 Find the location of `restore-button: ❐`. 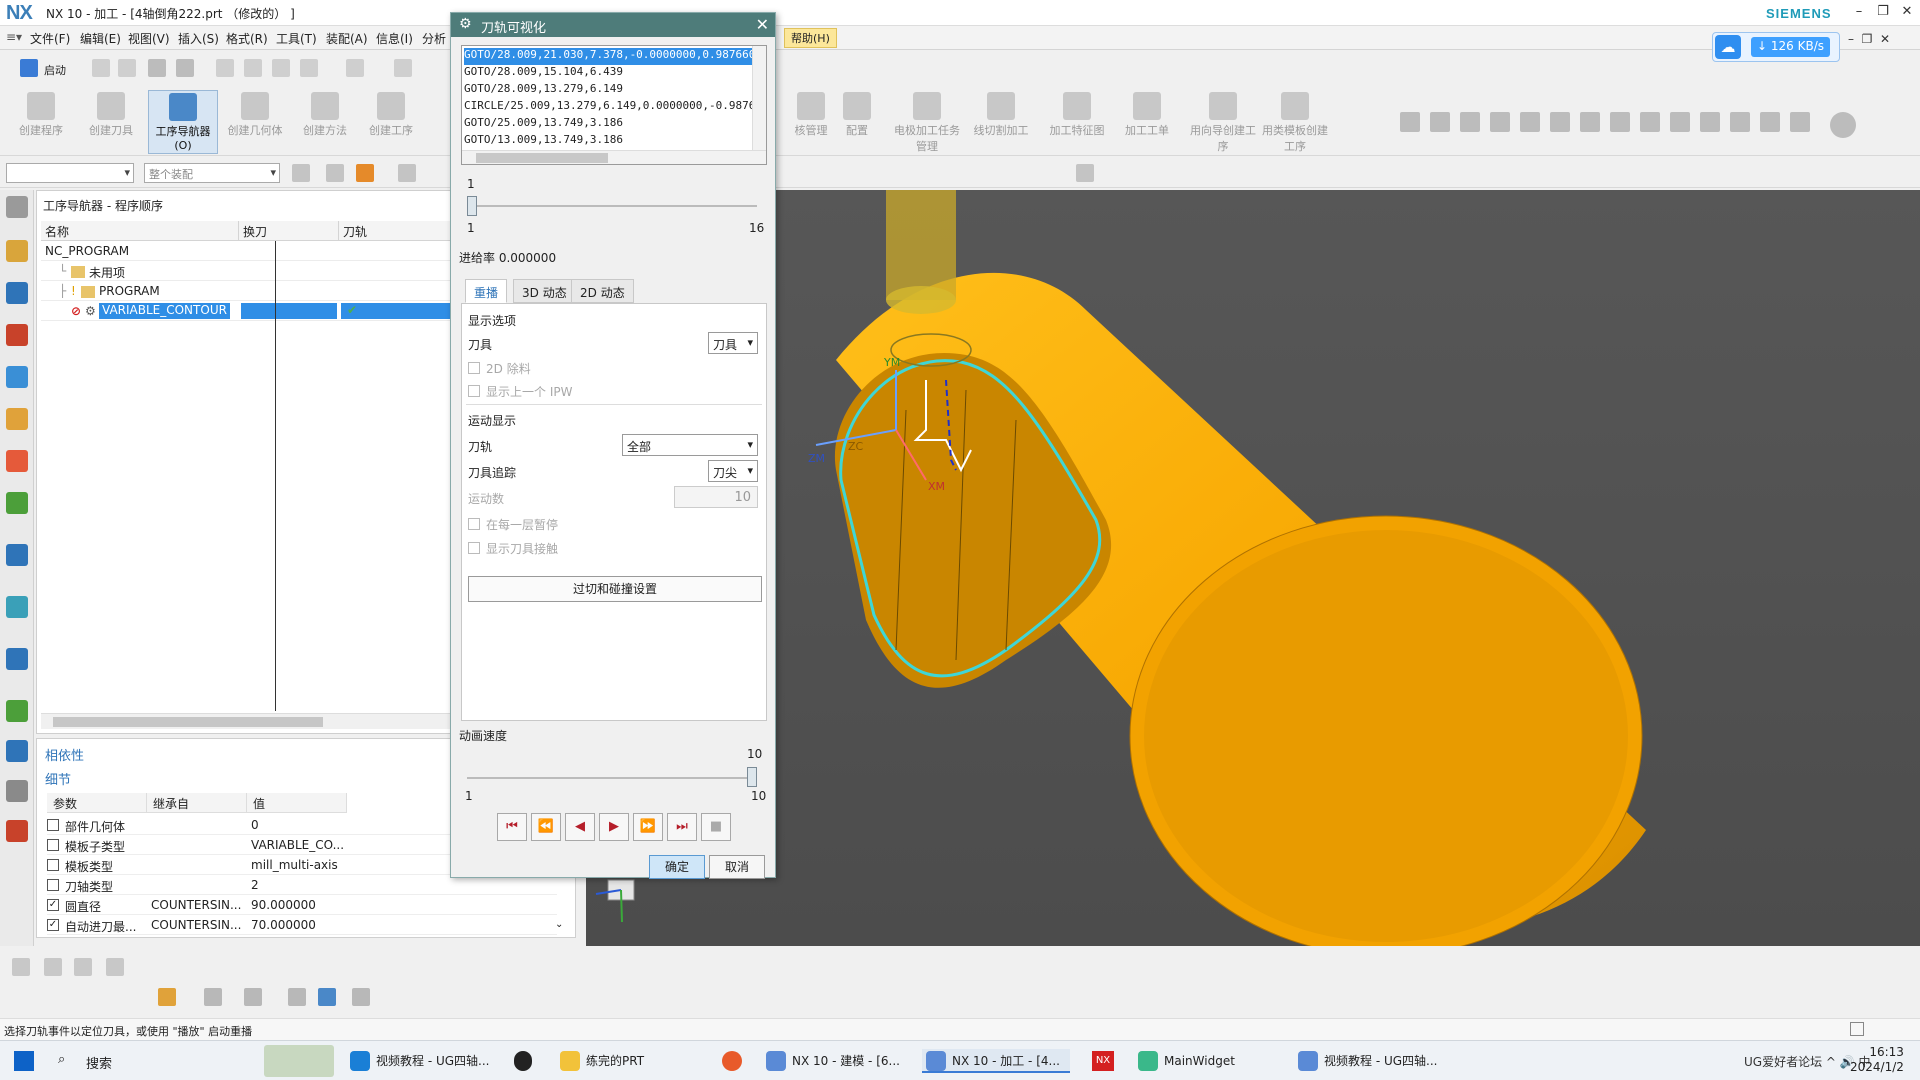

restore-button: ❐ is located at coordinates (1883, 13).